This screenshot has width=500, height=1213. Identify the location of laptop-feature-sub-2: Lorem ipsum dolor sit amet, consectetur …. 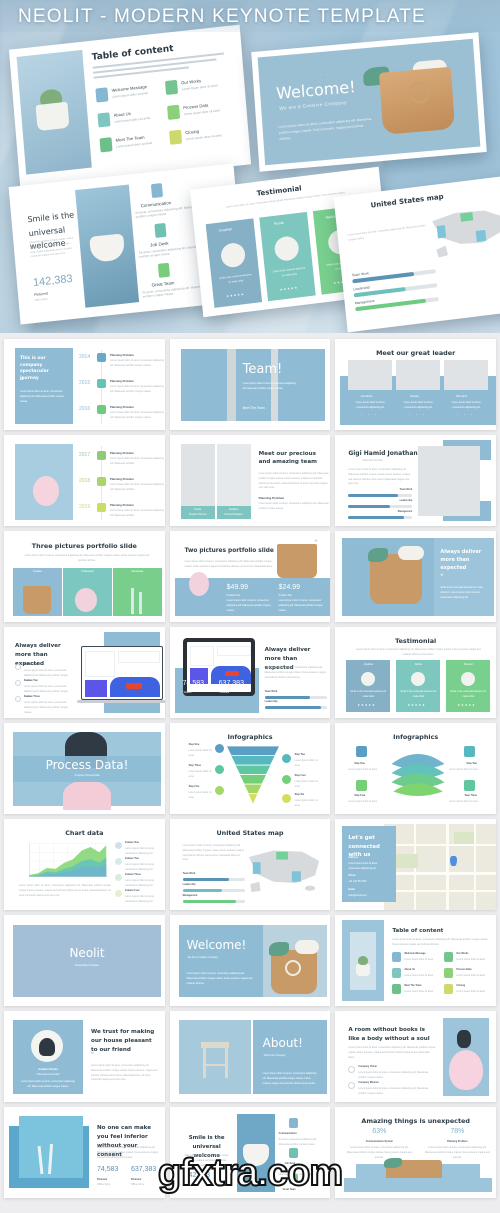
(46, 707).